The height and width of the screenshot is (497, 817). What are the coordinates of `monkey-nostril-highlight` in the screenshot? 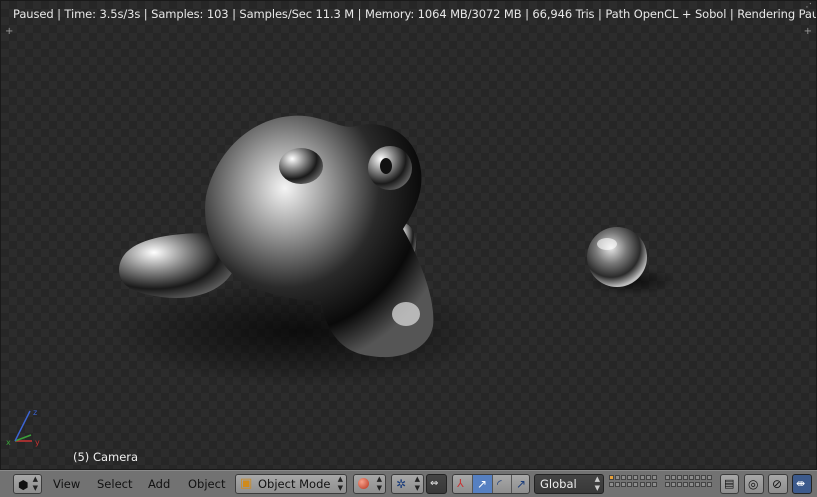 It's located at (406, 314).